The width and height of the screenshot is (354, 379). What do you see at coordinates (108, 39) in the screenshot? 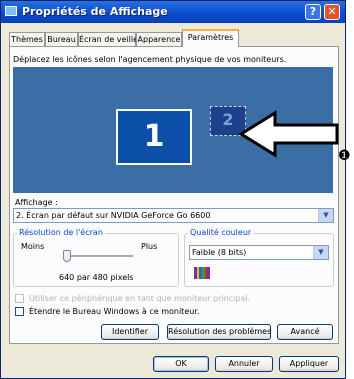
I see `tab-screensaver: Écran de veille` at bounding box center [108, 39].